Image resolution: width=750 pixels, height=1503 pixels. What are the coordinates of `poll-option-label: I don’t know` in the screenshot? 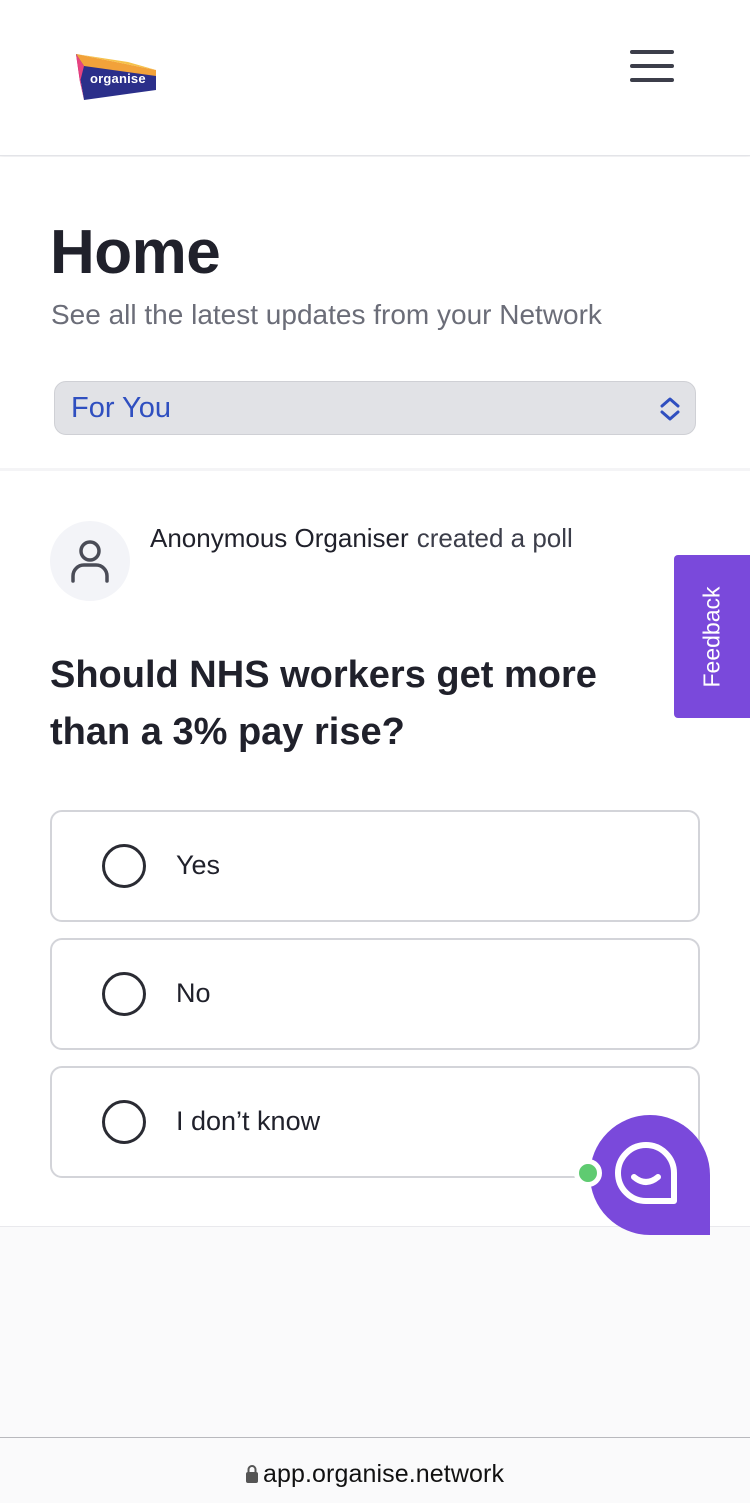 It's located at (248, 1121).